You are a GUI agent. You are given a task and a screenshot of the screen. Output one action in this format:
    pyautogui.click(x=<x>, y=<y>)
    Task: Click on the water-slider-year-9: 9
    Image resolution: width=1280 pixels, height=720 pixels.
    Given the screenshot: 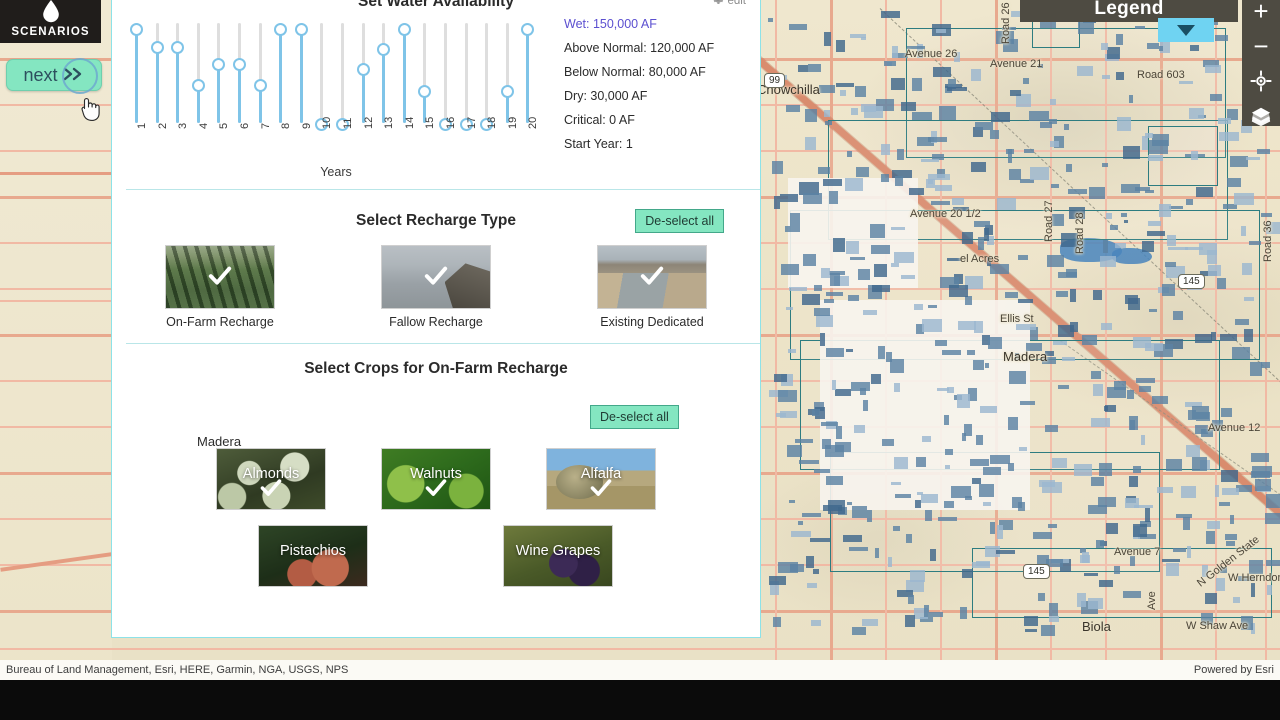 What is the action you would take?
    pyautogui.click(x=302, y=72)
    